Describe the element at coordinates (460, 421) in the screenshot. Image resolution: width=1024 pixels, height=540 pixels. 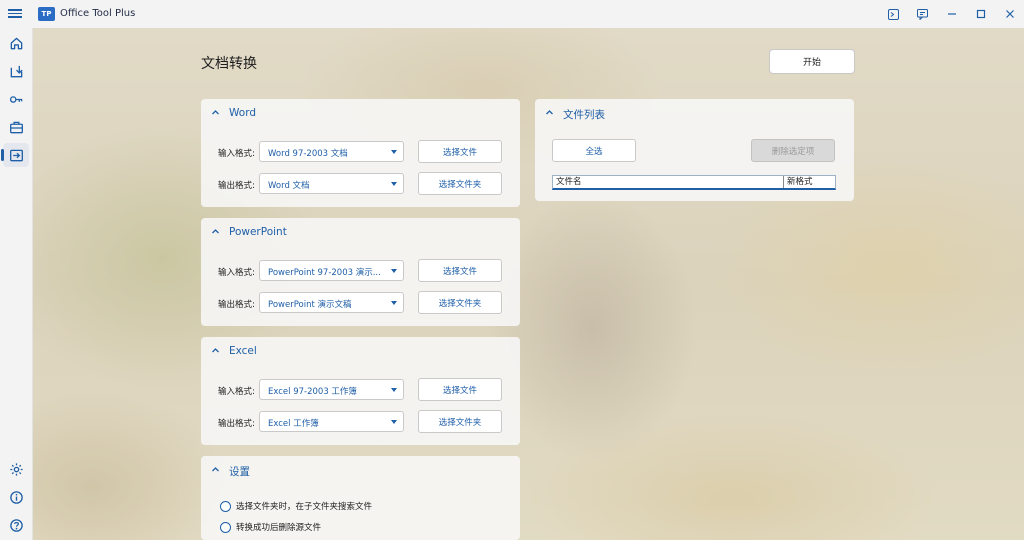
I see `excel-select-folder-button: 选择文件夹` at that location.